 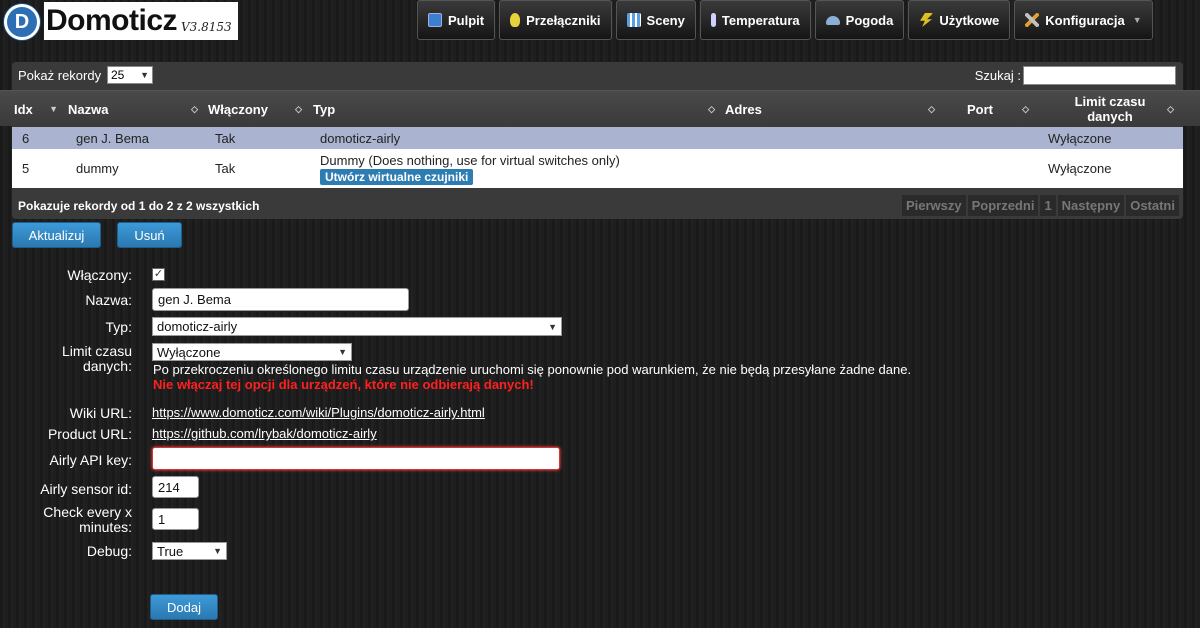 What do you see at coordinates (209, 21) in the screenshot?
I see `app-version: V3.8153` at bounding box center [209, 21].